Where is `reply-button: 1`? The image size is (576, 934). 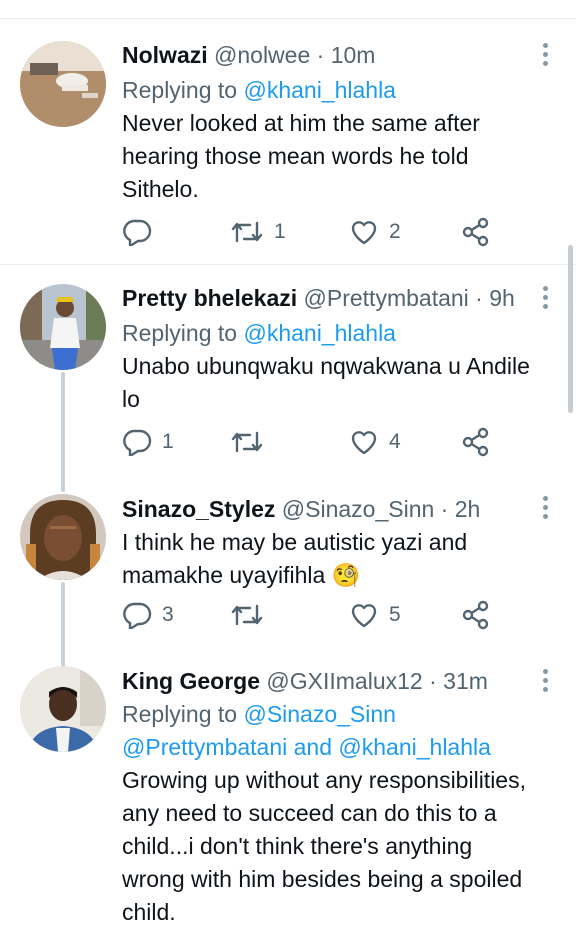
reply-button: 1 is located at coordinates (148, 442).